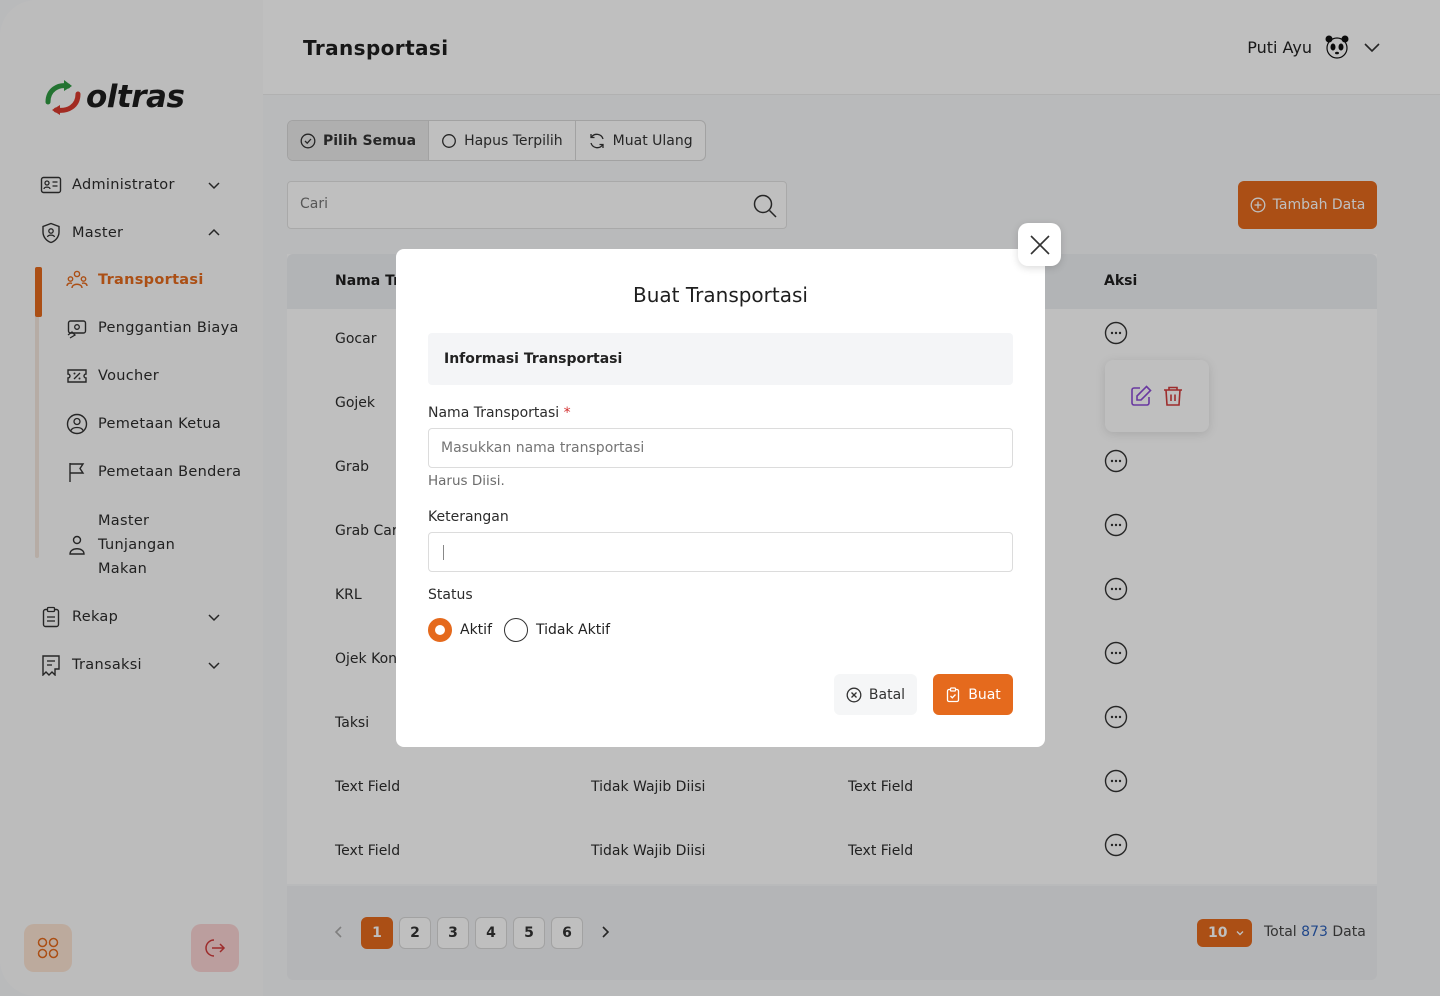 The height and width of the screenshot is (996, 1440). Describe the element at coordinates (476, 630) in the screenshot. I see `radio-active-label: Aktif` at that location.